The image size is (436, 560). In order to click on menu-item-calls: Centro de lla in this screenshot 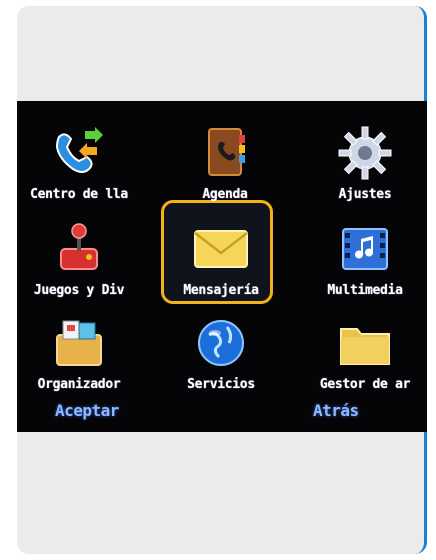, I will do `click(79, 163)`.